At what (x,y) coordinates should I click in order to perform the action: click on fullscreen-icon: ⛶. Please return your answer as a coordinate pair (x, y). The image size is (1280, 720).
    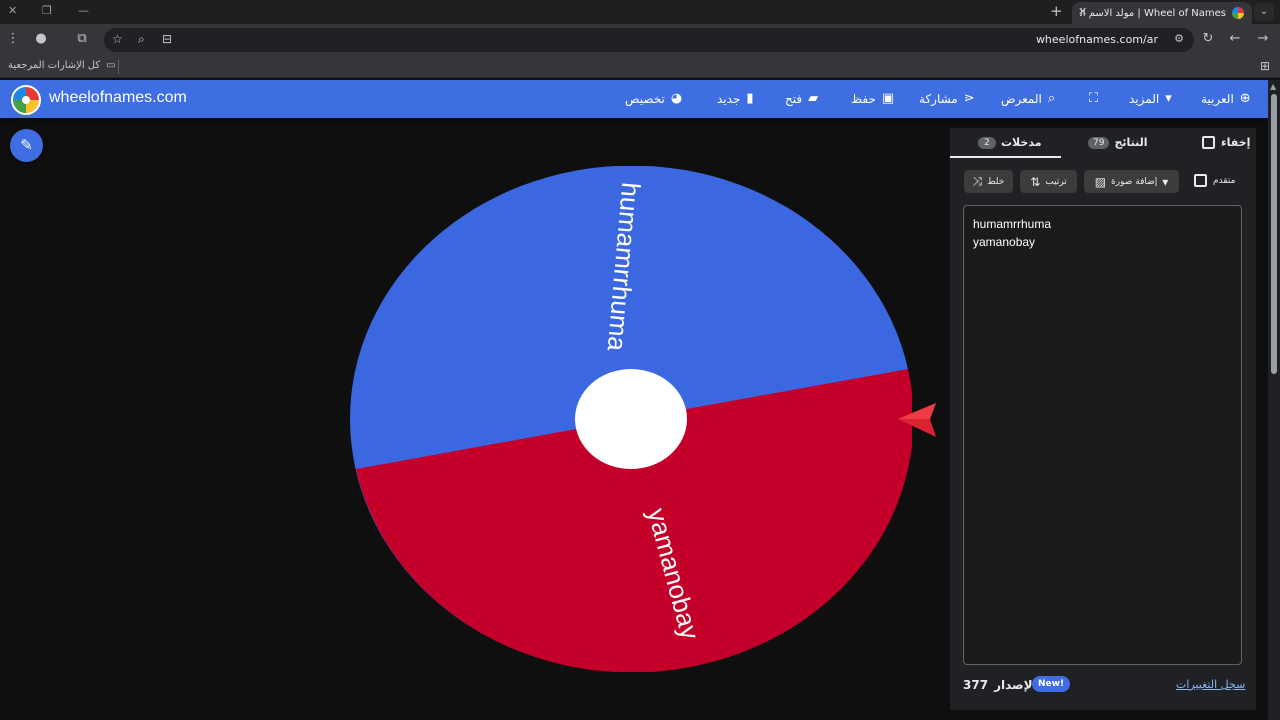
    Looking at the image, I should click on (1094, 98).